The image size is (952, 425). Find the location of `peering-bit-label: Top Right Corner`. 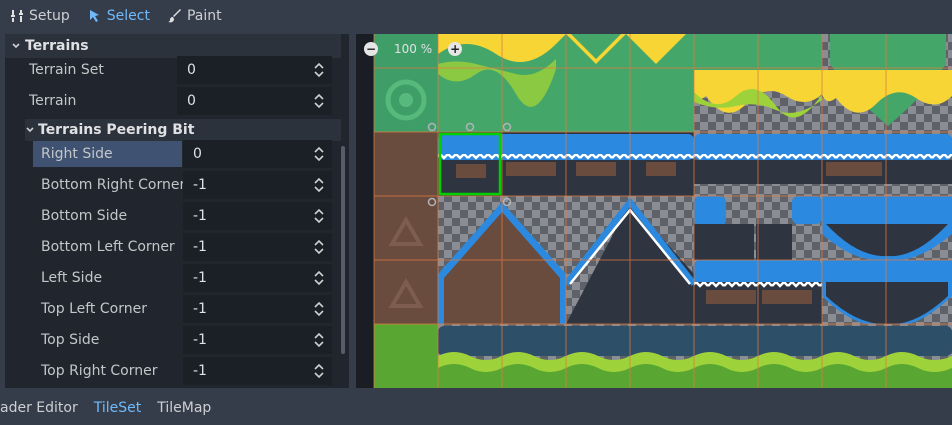

peering-bit-label: Top Right Corner is located at coordinates (99, 371).